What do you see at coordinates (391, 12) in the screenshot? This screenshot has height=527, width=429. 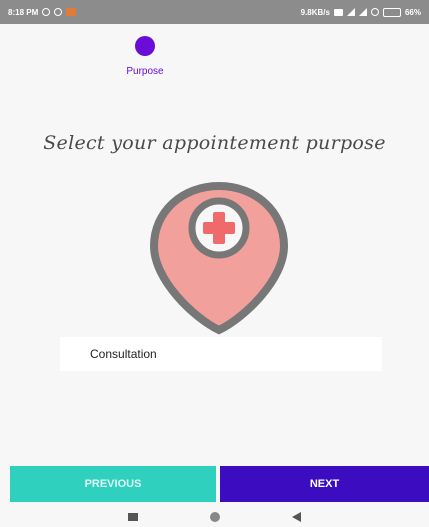 I see `battery-icon` at bounding box center [391, 12].